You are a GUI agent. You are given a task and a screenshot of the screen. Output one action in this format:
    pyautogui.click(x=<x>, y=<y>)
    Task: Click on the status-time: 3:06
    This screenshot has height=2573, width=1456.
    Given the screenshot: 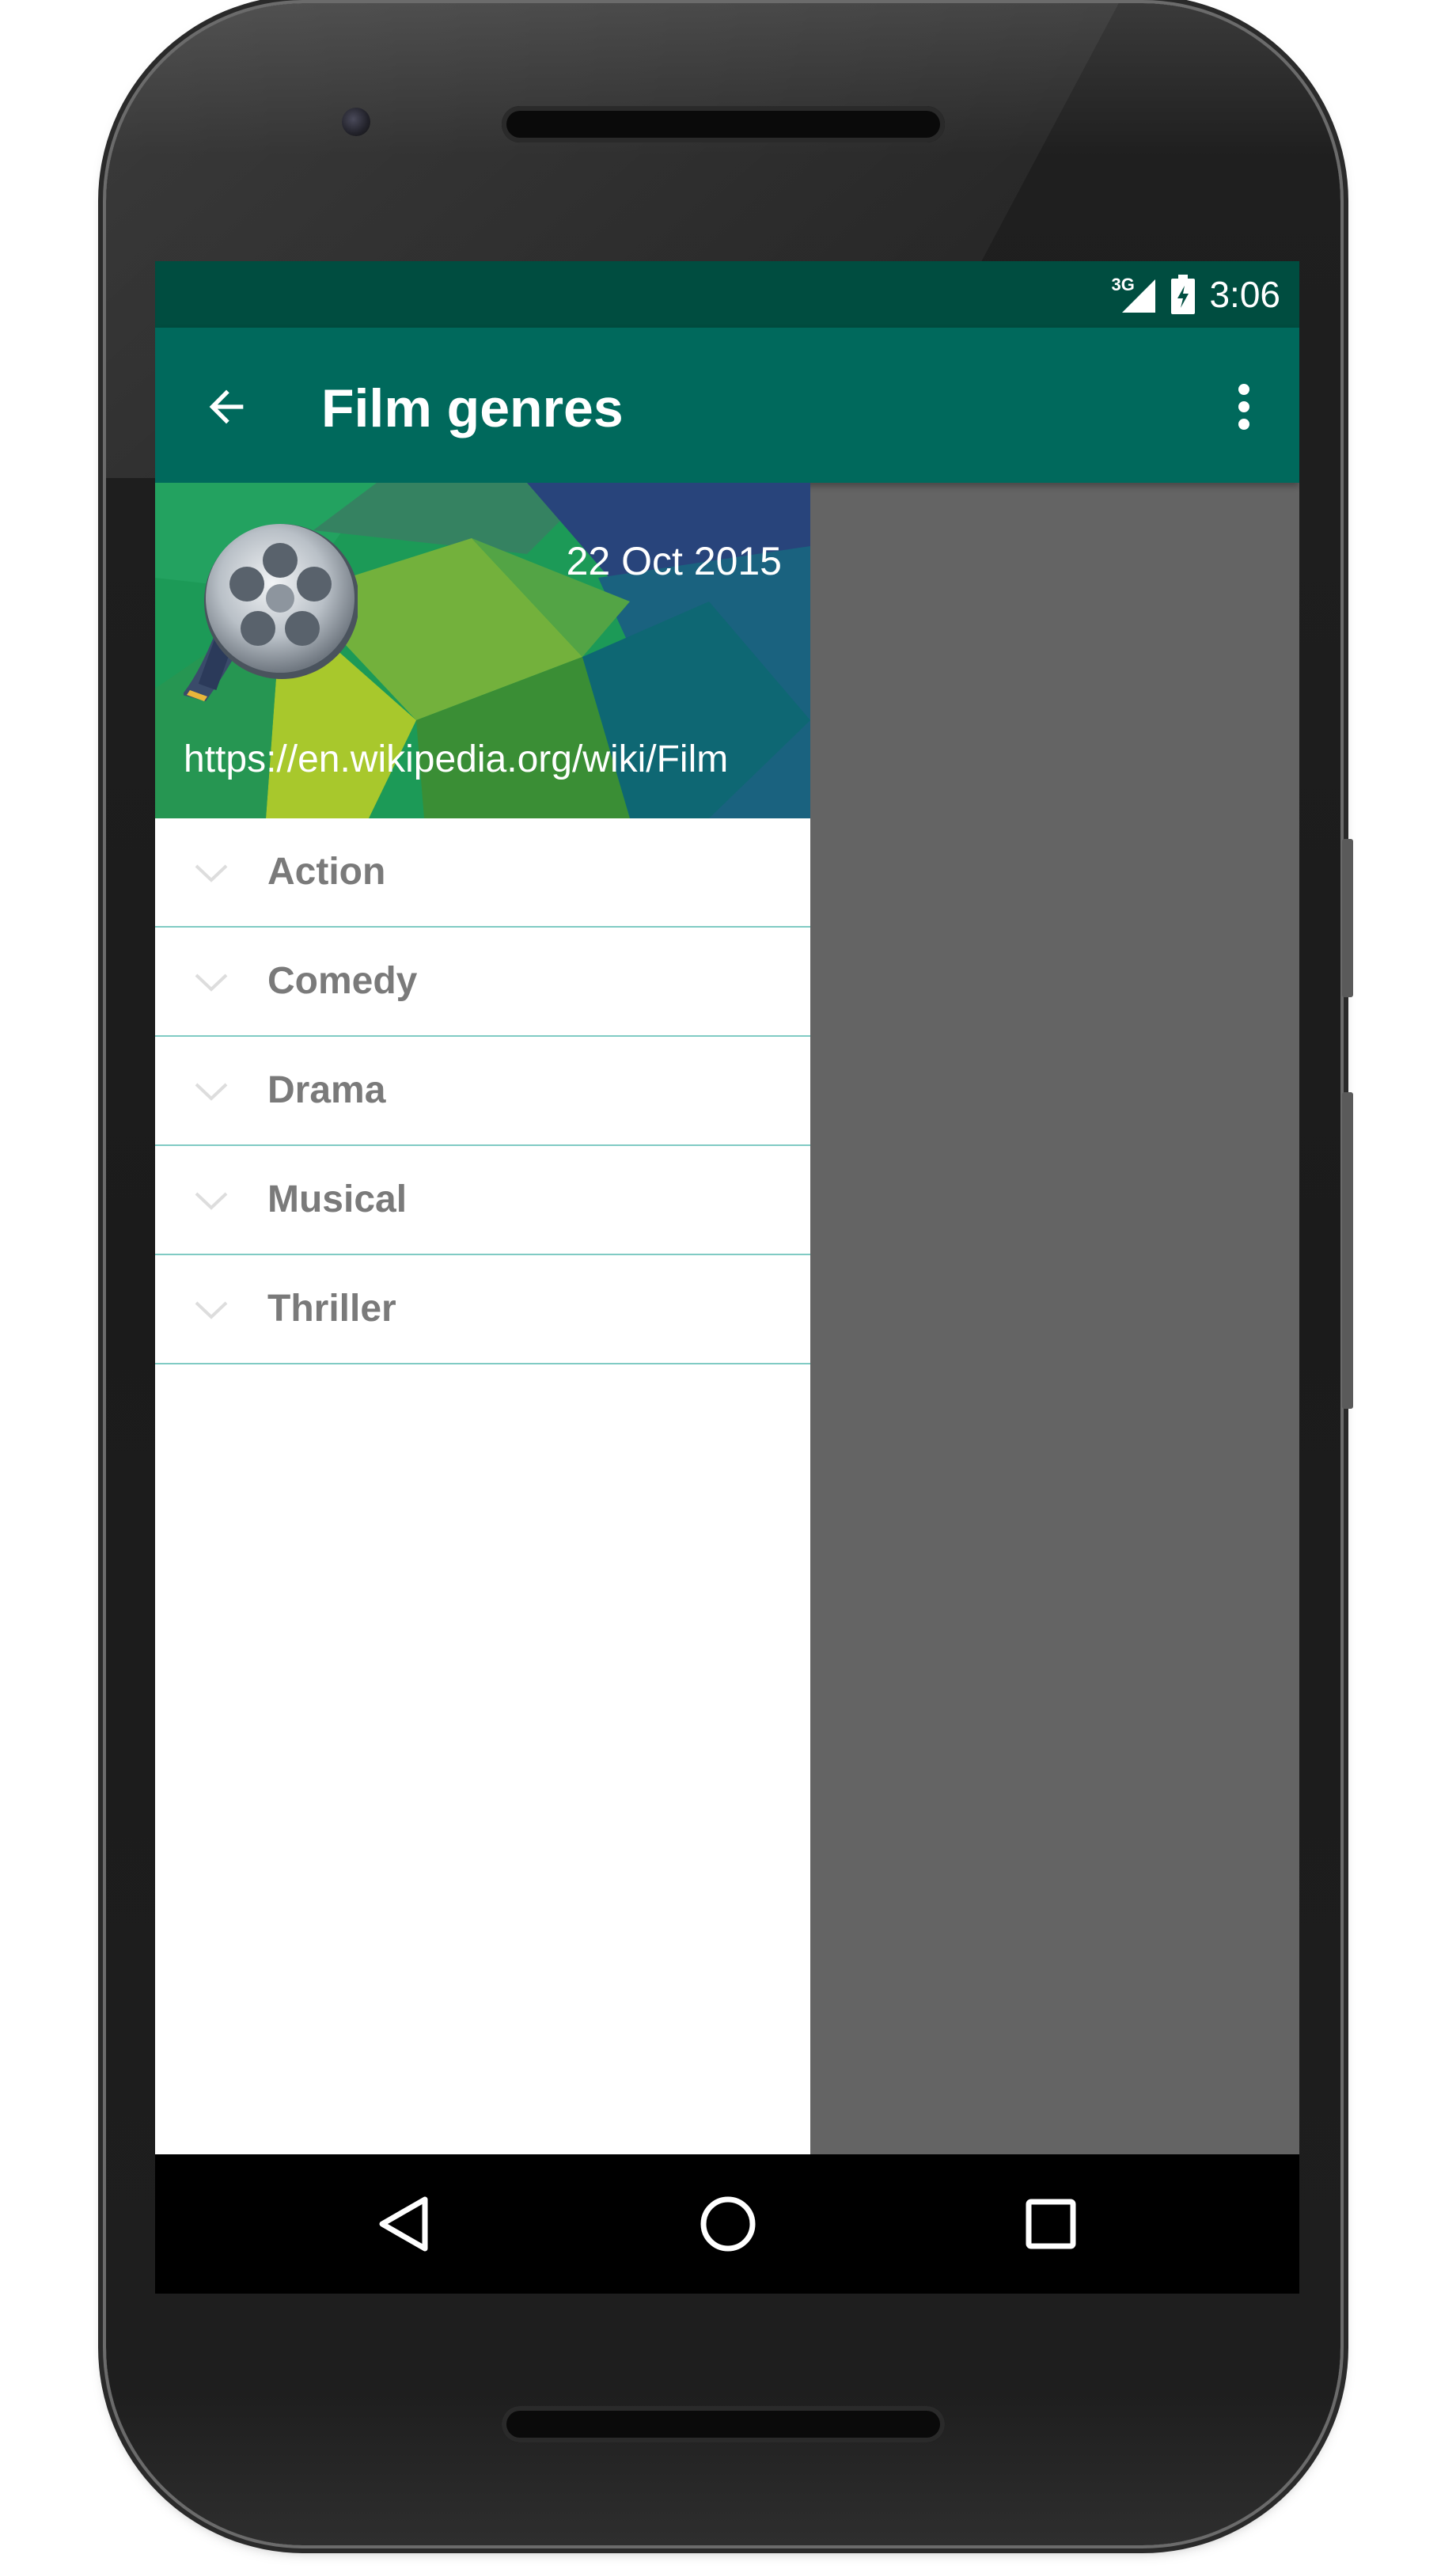 What is the action you would take?
    pyautogui.click(x=1244, y=294)
    